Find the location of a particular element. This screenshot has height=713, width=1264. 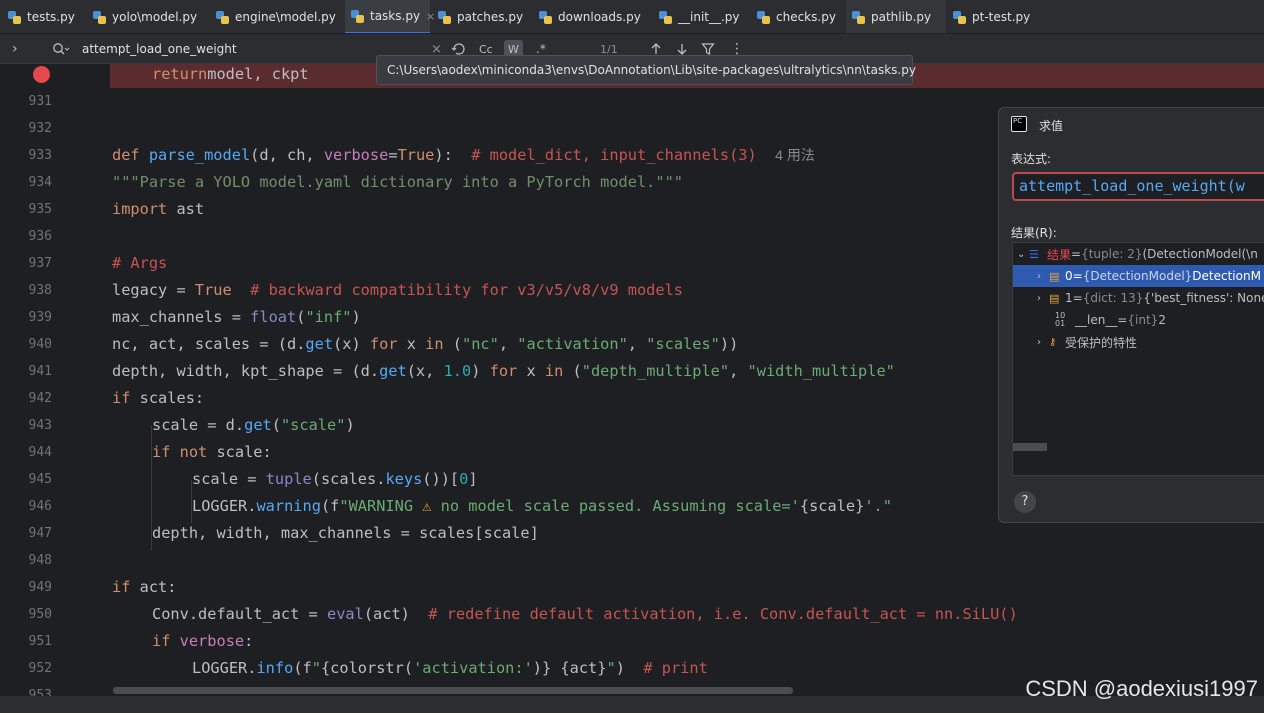

line-number: 933 is located at coordinates (40, 155).